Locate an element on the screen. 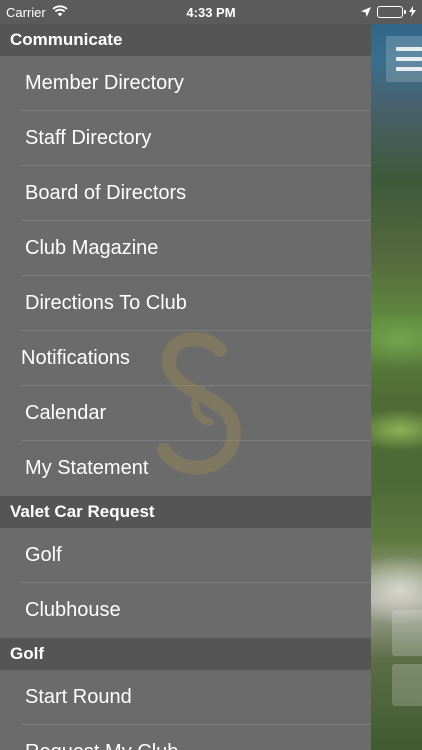  status-time: 4:33 PM is located at coordinates (211, 12).